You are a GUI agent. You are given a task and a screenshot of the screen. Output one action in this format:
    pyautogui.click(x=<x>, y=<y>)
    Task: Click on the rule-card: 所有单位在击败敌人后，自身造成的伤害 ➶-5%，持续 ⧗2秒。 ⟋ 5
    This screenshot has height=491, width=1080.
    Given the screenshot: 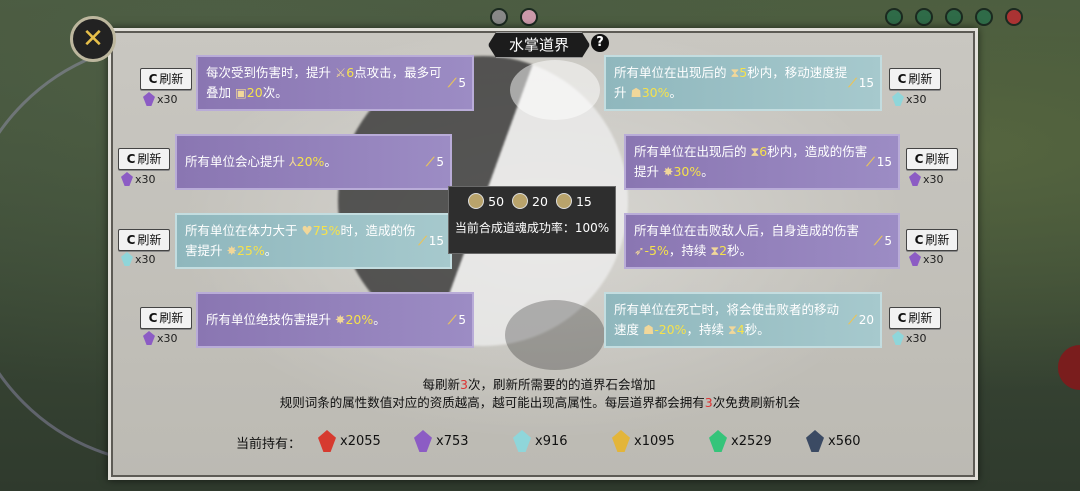 What is the action you would take?
    pyautogui.click(x=762, y=241)
    